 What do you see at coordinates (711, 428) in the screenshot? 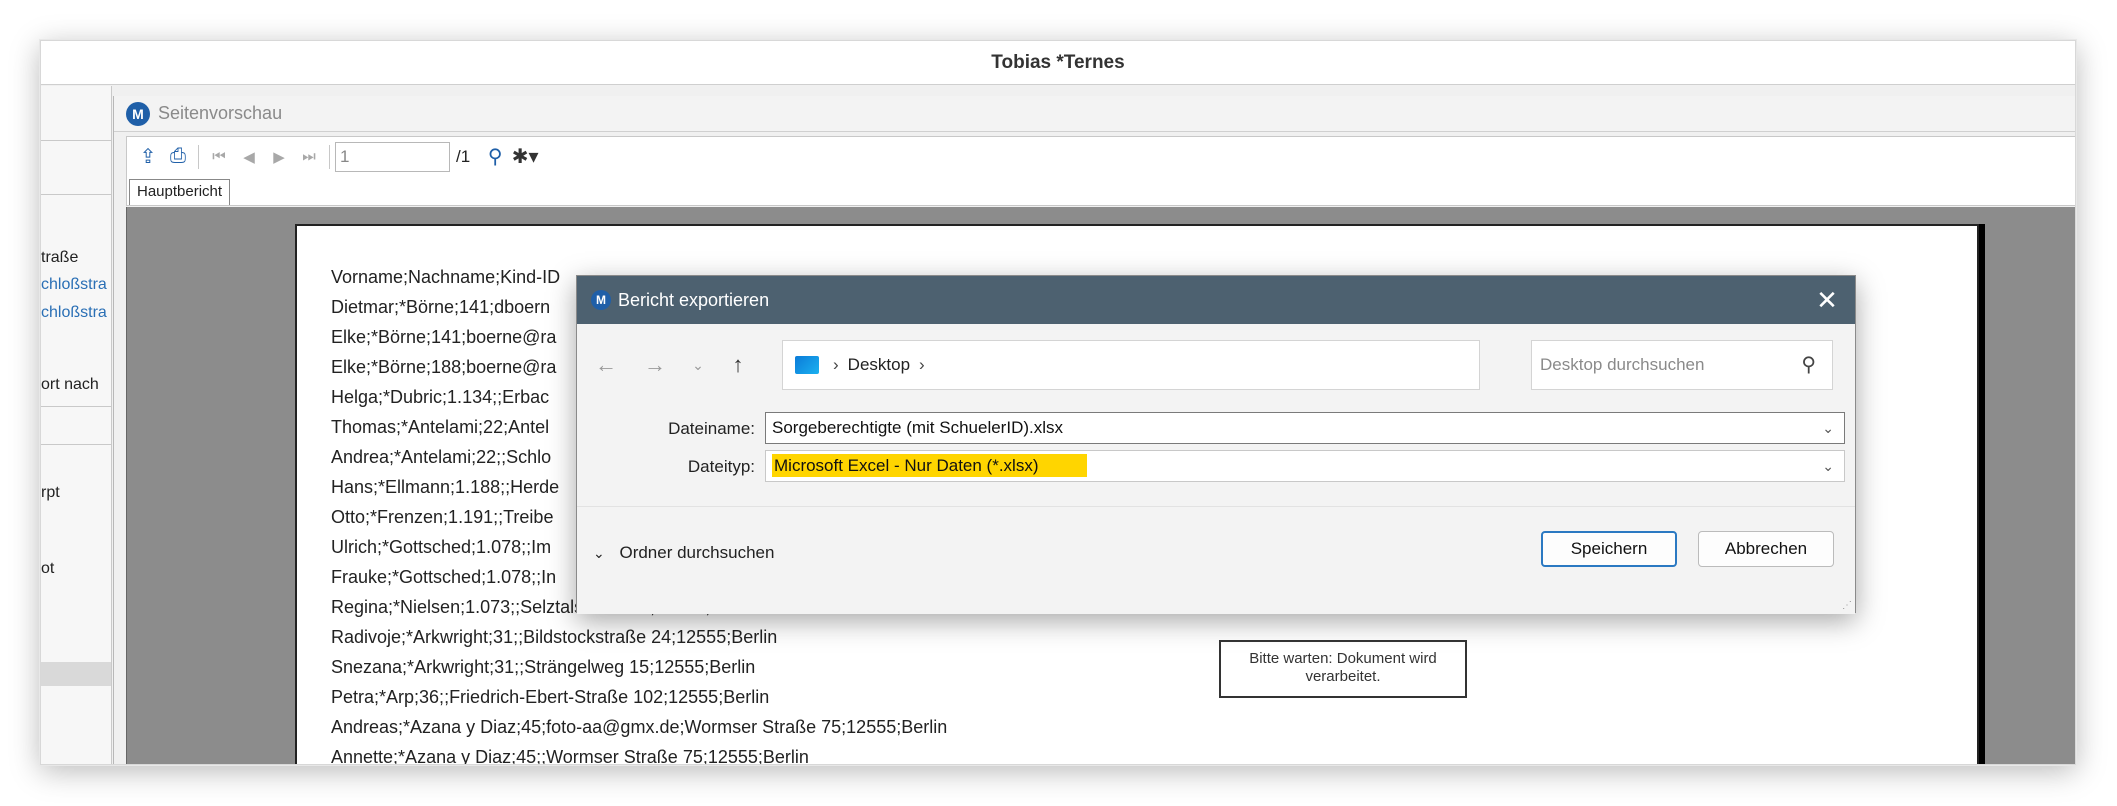
I see `filename-label: Dateiname:` at bounding box center [711, 428].